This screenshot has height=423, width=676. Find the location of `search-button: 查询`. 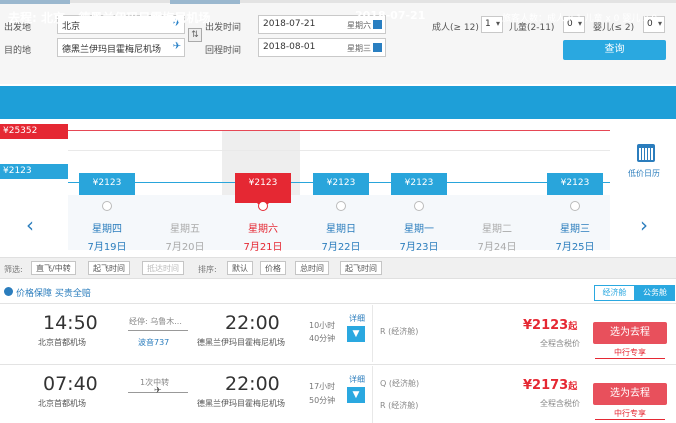

search-button: 查询 is located at coordinates (614, 50).